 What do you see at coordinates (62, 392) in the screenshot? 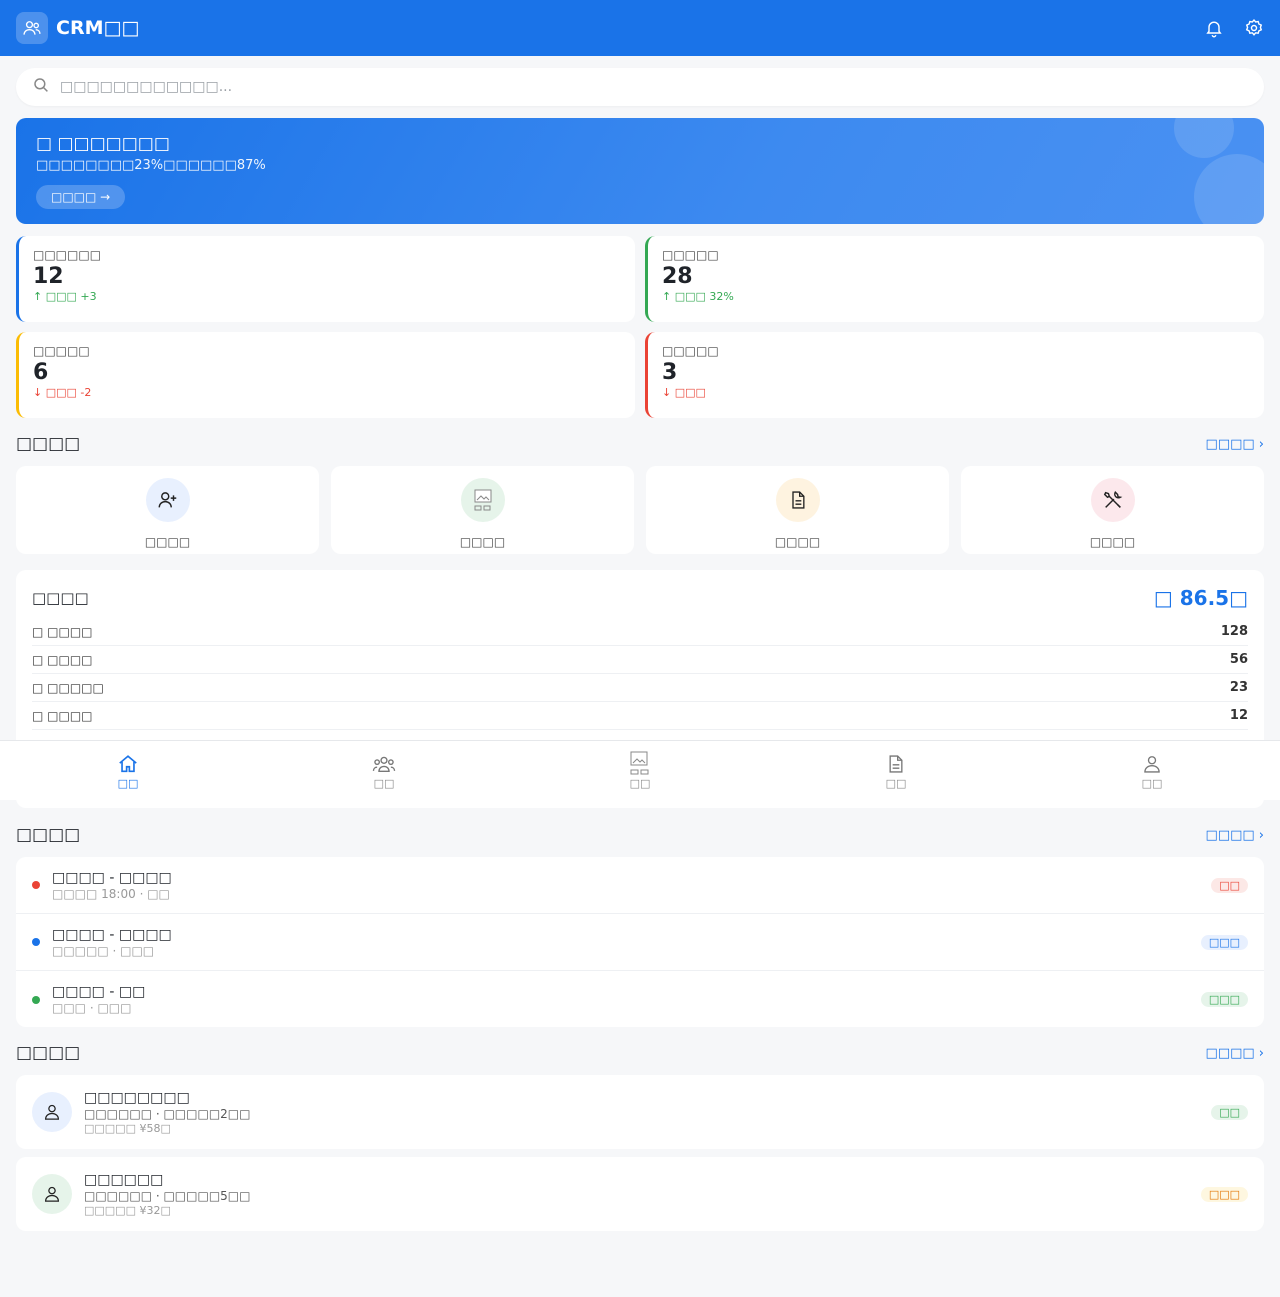
I see `stat-trend: ↓ □□□ -2` at bounding box center [62, 392].